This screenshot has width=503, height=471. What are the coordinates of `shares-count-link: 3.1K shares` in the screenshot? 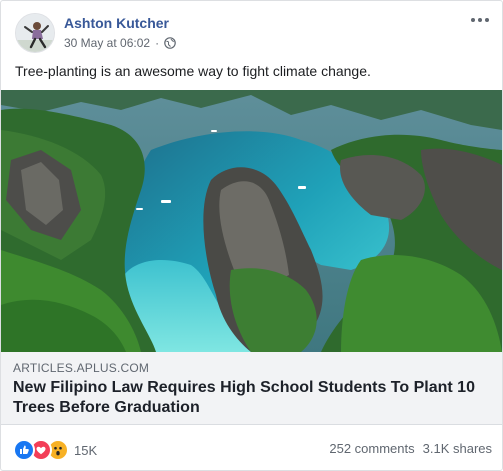 It's located at (457, 448).